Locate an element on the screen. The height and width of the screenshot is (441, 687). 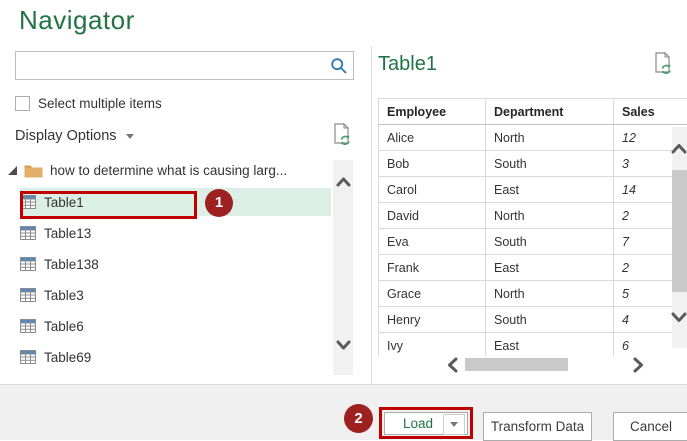
preview-cell: Frank is located at coordinates (432, 268).